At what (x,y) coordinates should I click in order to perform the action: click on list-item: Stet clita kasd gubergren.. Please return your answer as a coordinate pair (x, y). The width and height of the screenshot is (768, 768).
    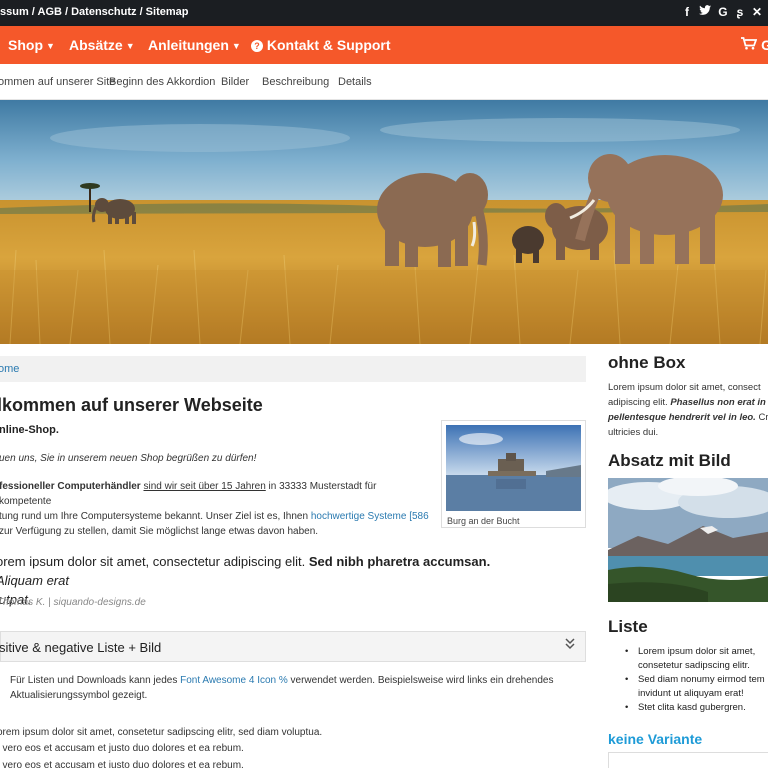
    Looking at the image, I should click on (696, 708).